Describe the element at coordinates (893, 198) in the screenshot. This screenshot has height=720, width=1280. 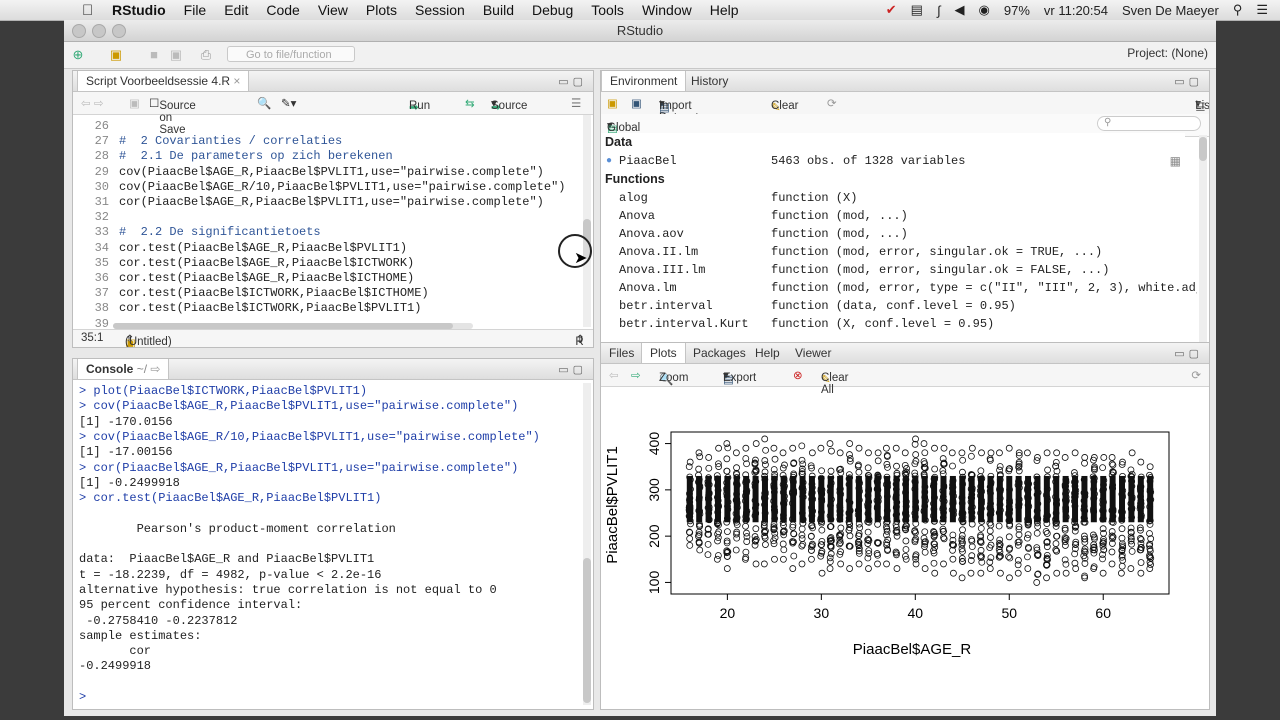
I see `environment-item: alog function (X)` at that location.